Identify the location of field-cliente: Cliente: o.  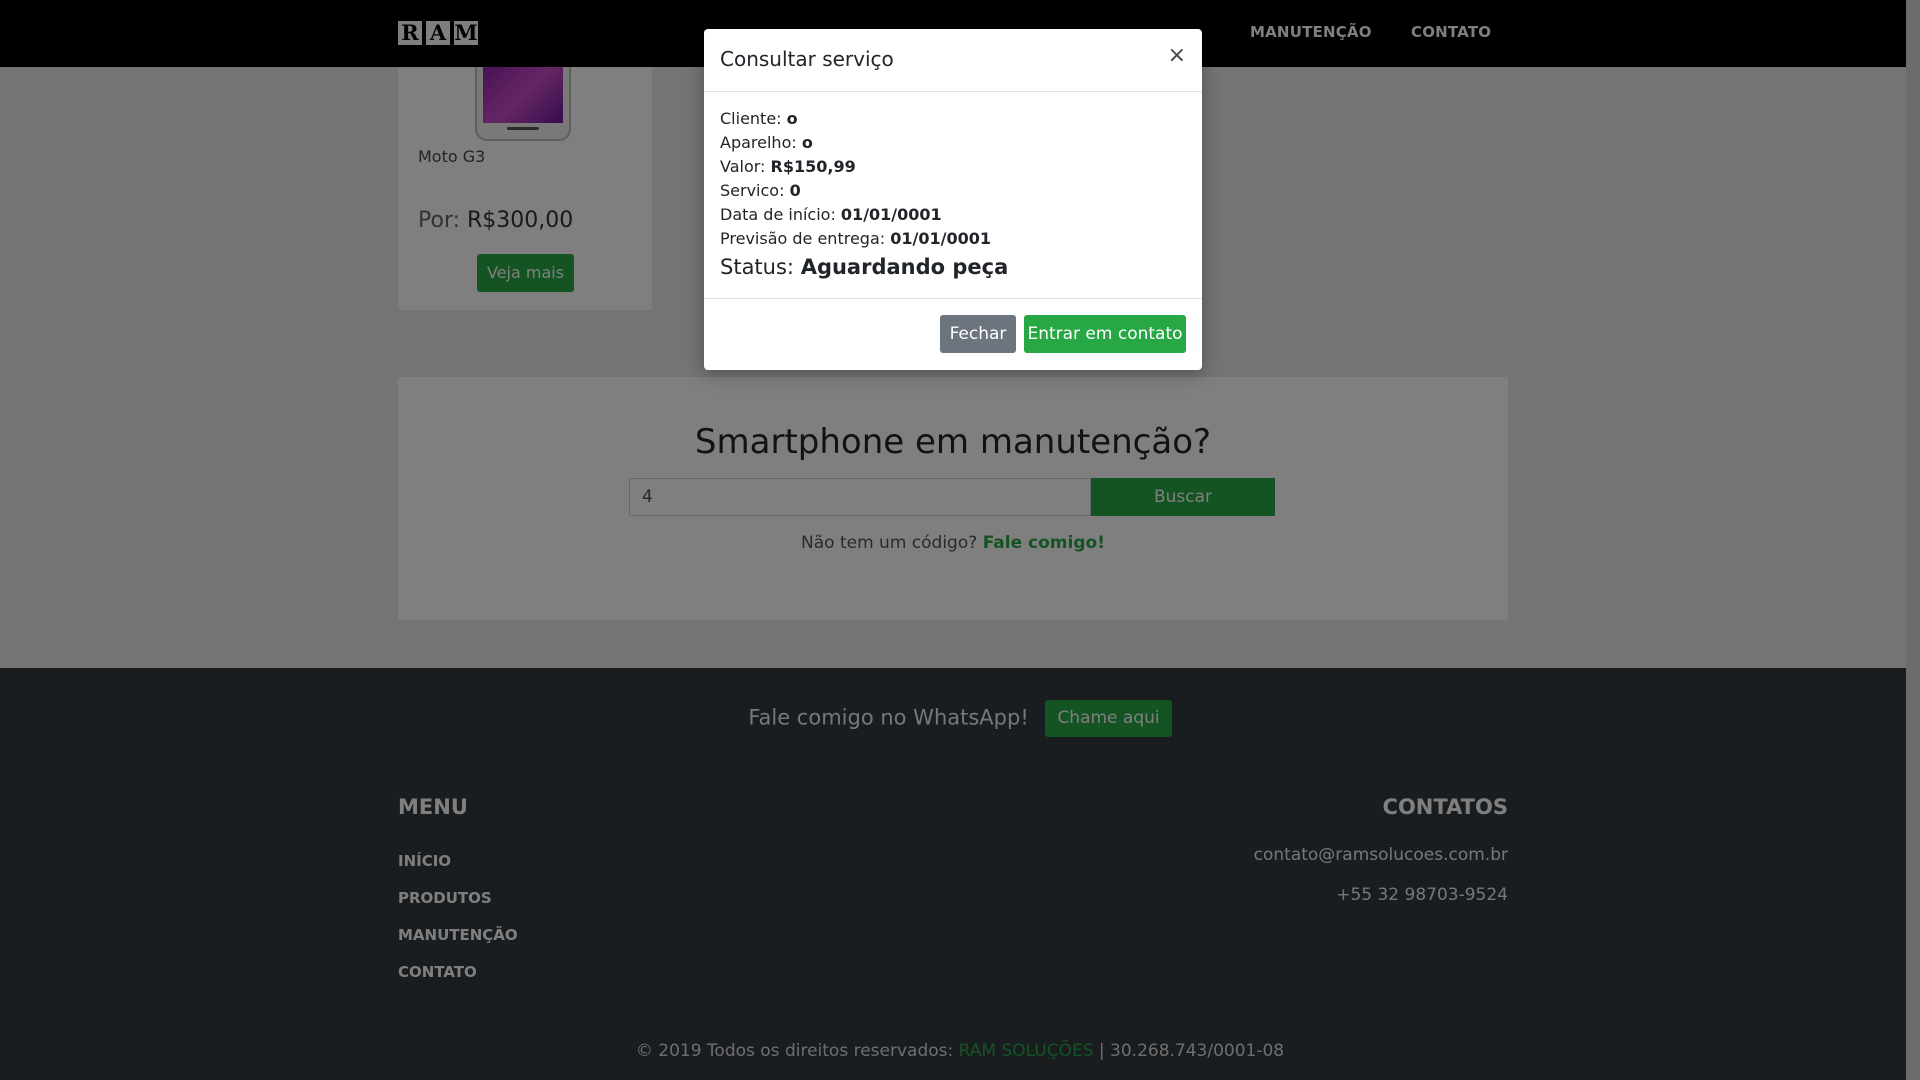
(953, 119).